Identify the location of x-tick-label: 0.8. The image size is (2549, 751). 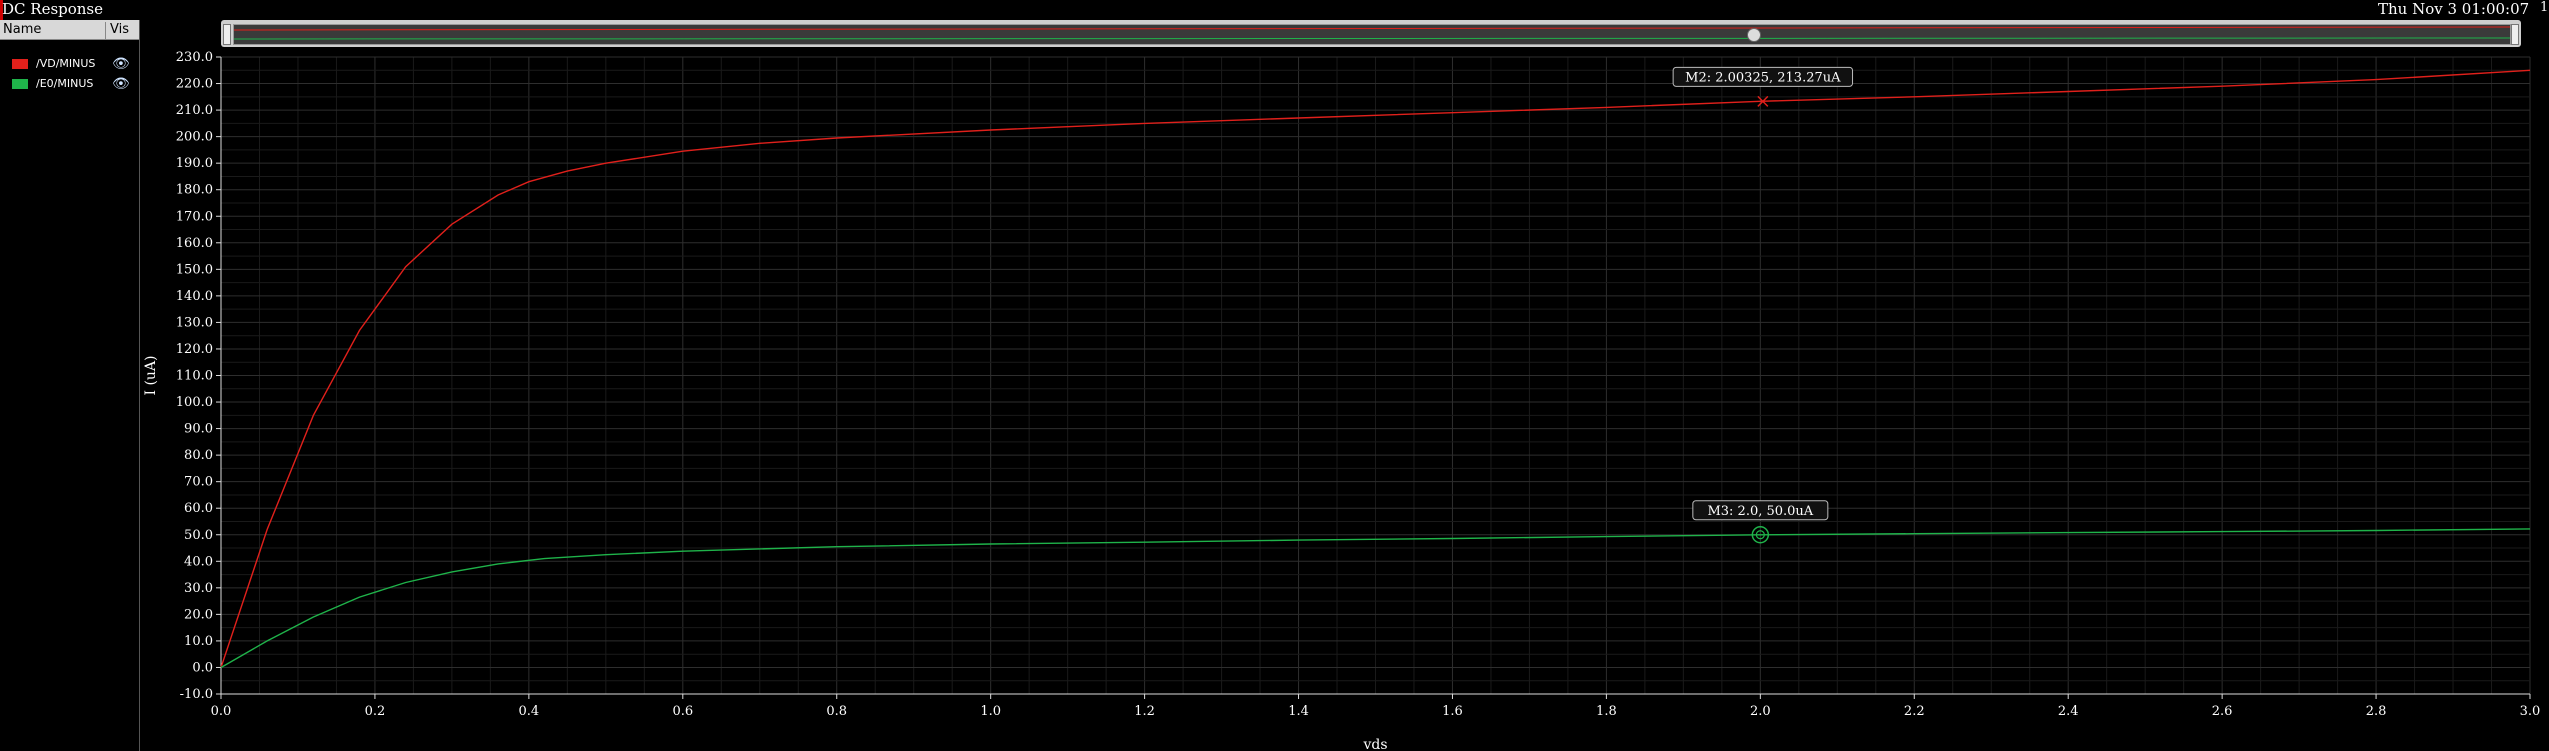
(836, 711).